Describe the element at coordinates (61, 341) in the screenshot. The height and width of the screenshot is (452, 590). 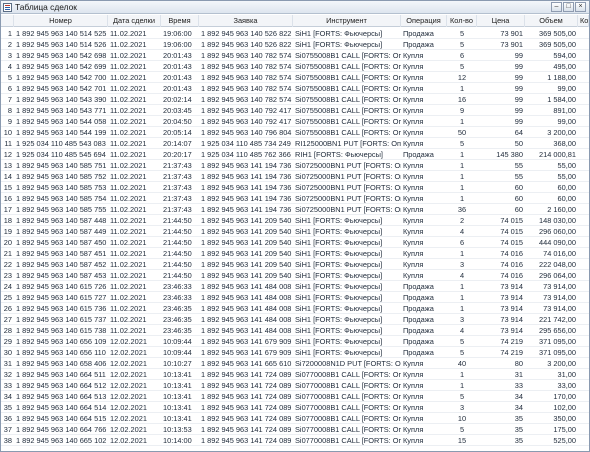
I see `cell-deal-number: 1 892 945 963 140 656 109` at that location.